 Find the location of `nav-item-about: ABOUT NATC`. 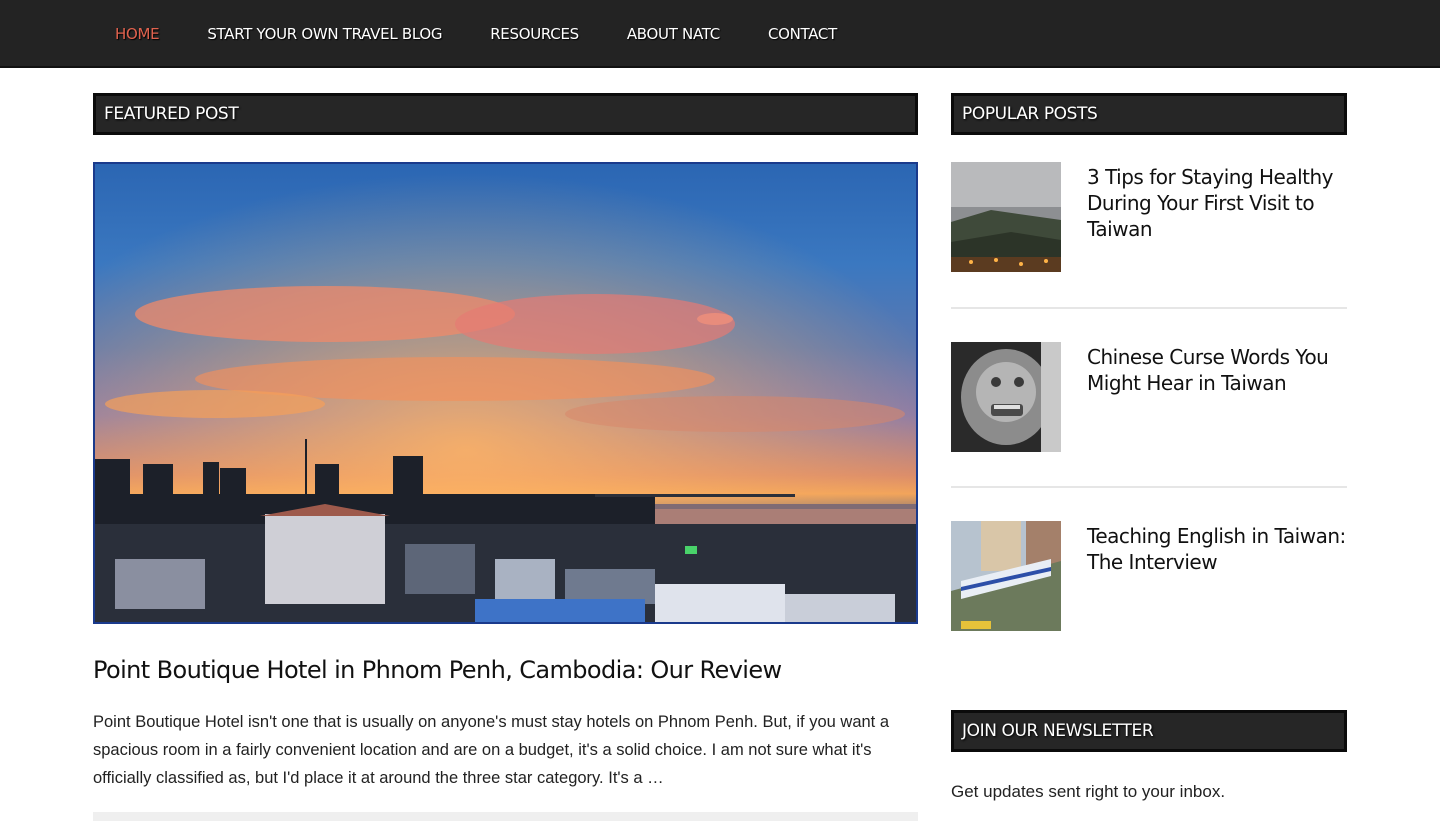

nav-item-about: ABOUT NATC is located at coordinates (673, 34).